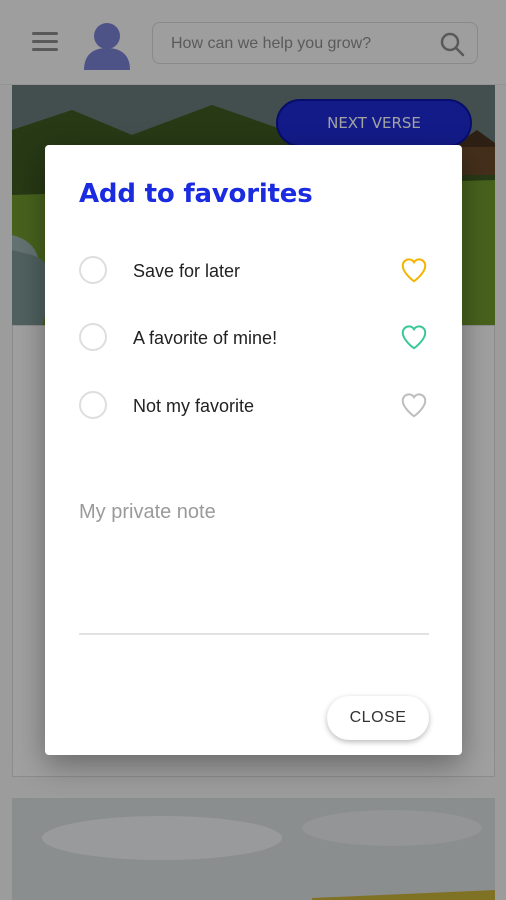 This screenshot has width=506, height=900. What do you see at coordinates (194, 406) in the screenshot?
I see `option-label: Not my favorite` at bounding box center [194, 406].